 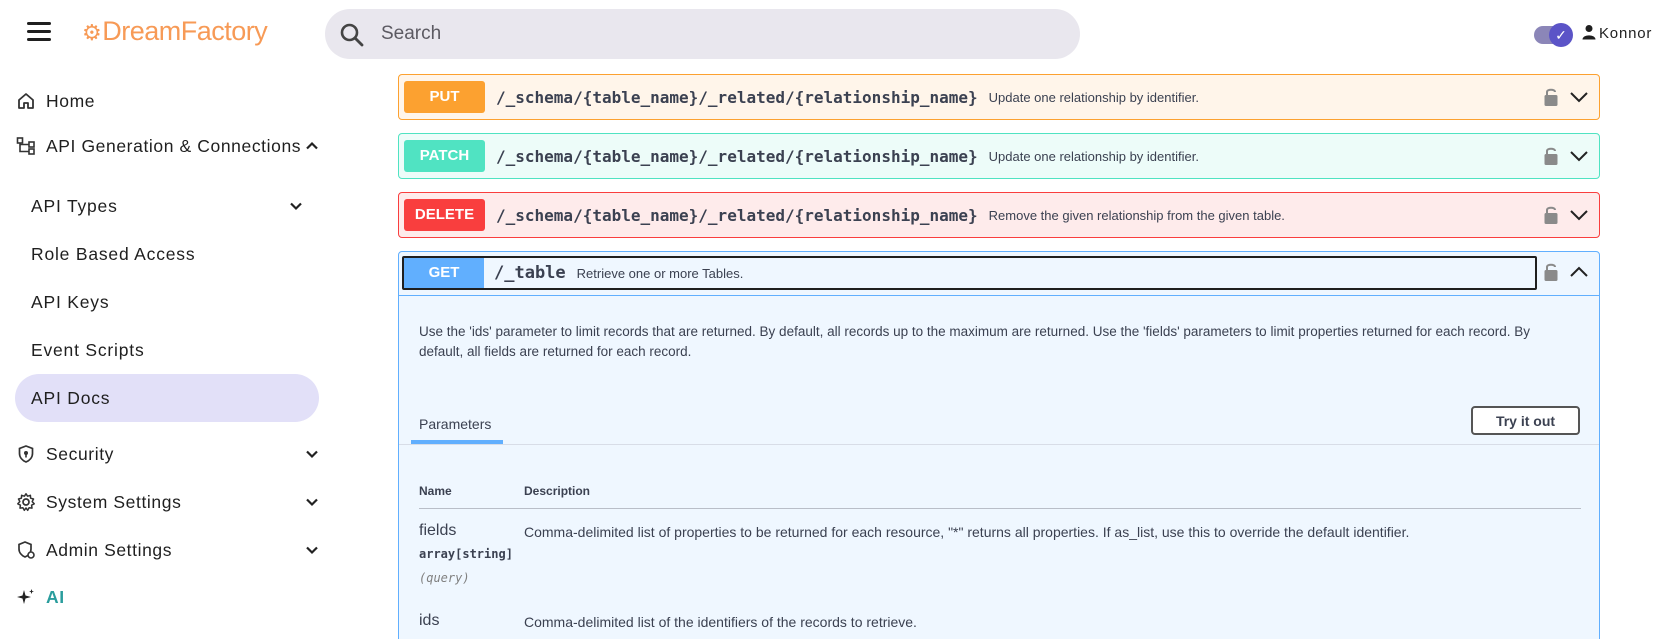 I want to click on hierarchy-icon, so click(x=25, y=146).